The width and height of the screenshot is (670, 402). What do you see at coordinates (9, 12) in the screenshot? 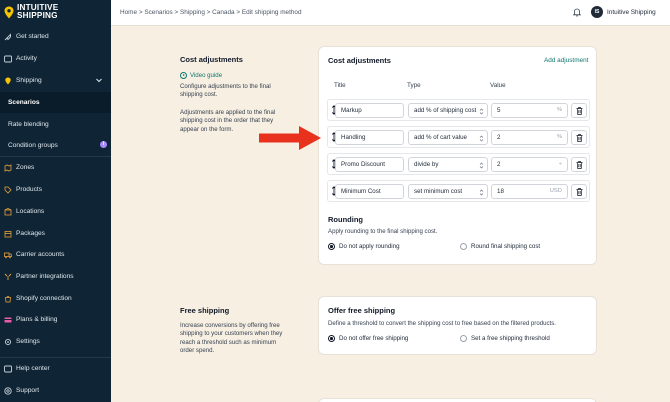
I see `pin-logo-icon` at bounding box center [9, 12].